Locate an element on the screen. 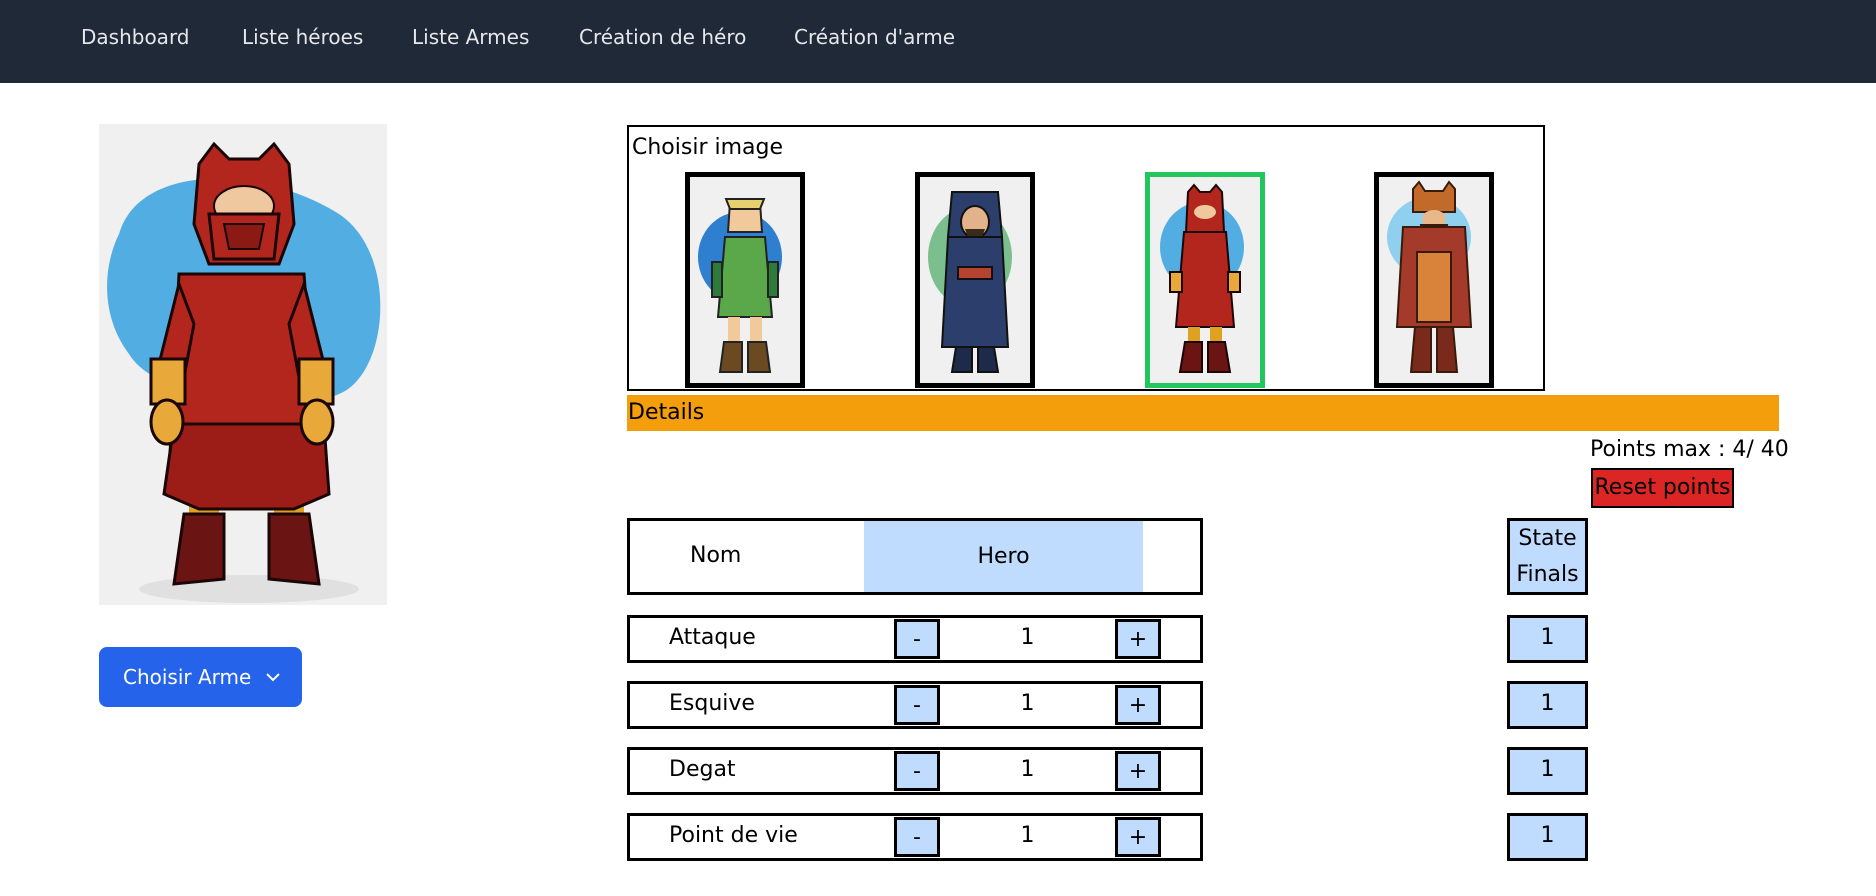  image-option-red-owl-knight is located at coordinates (1205, 280).